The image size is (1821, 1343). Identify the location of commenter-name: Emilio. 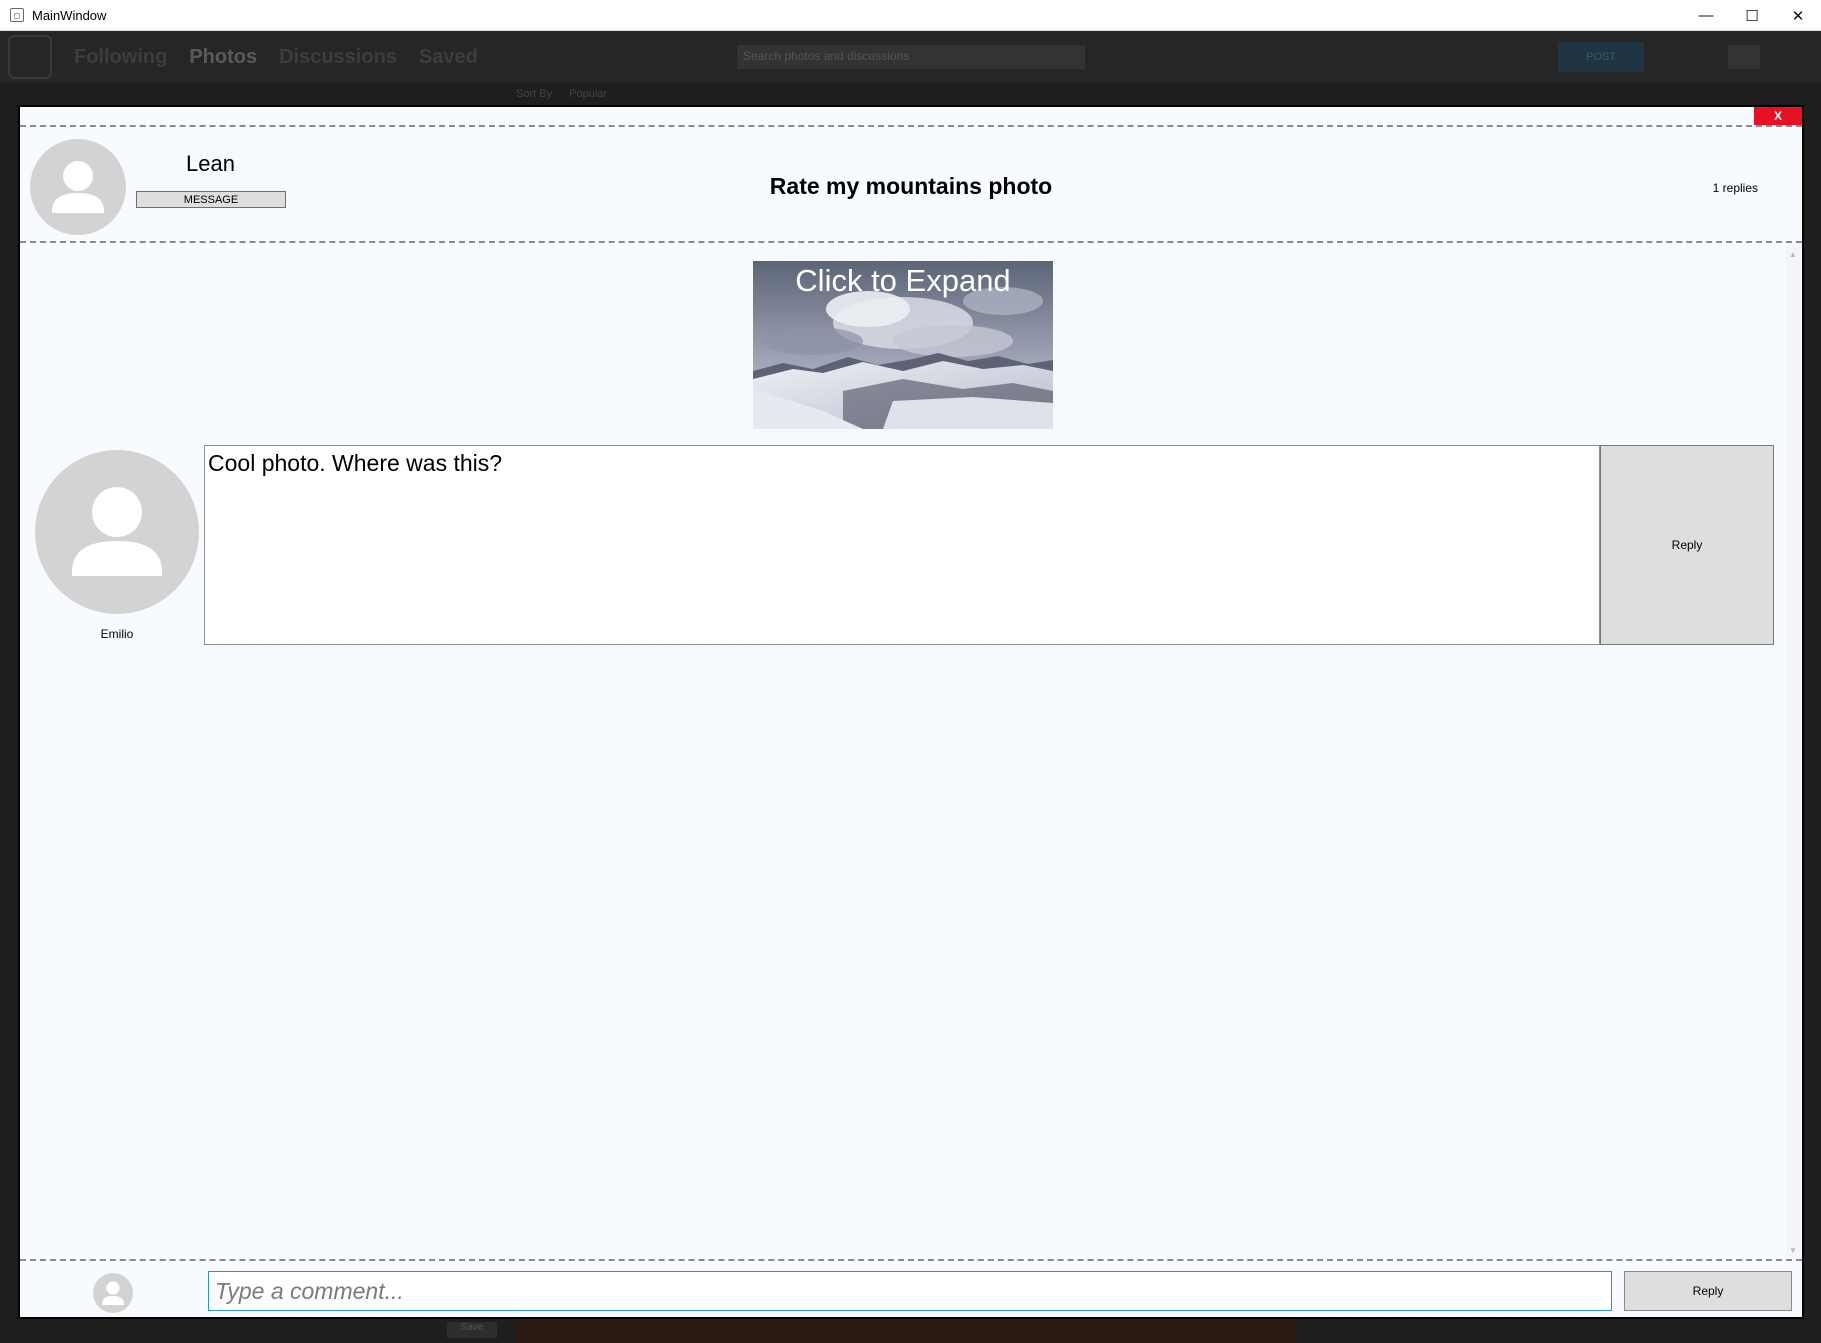
(117, 634).